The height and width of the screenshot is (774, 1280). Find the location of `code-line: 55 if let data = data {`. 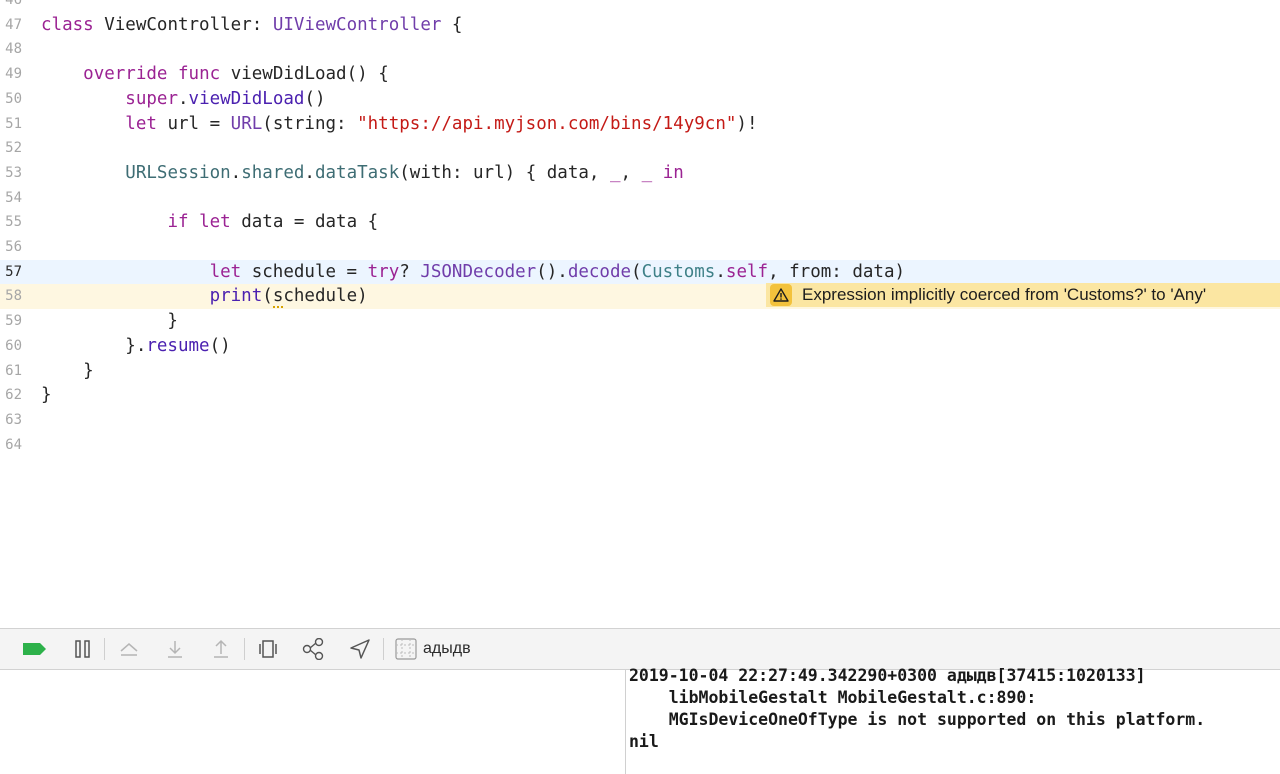

code-line: 55 if let data = data { is located at coordinates (640, 222).